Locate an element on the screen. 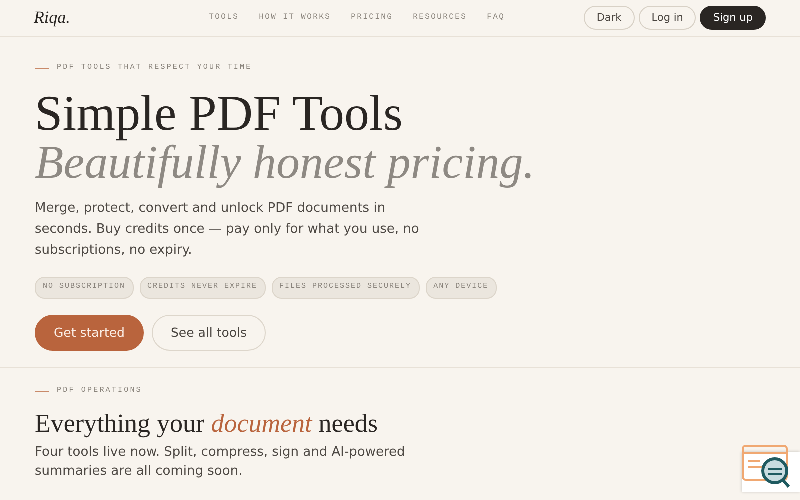 Image resolution: width=800 pixels, height=500 pixels. hero-title: Simple PDF Tools is located at coordinates (219, 113).